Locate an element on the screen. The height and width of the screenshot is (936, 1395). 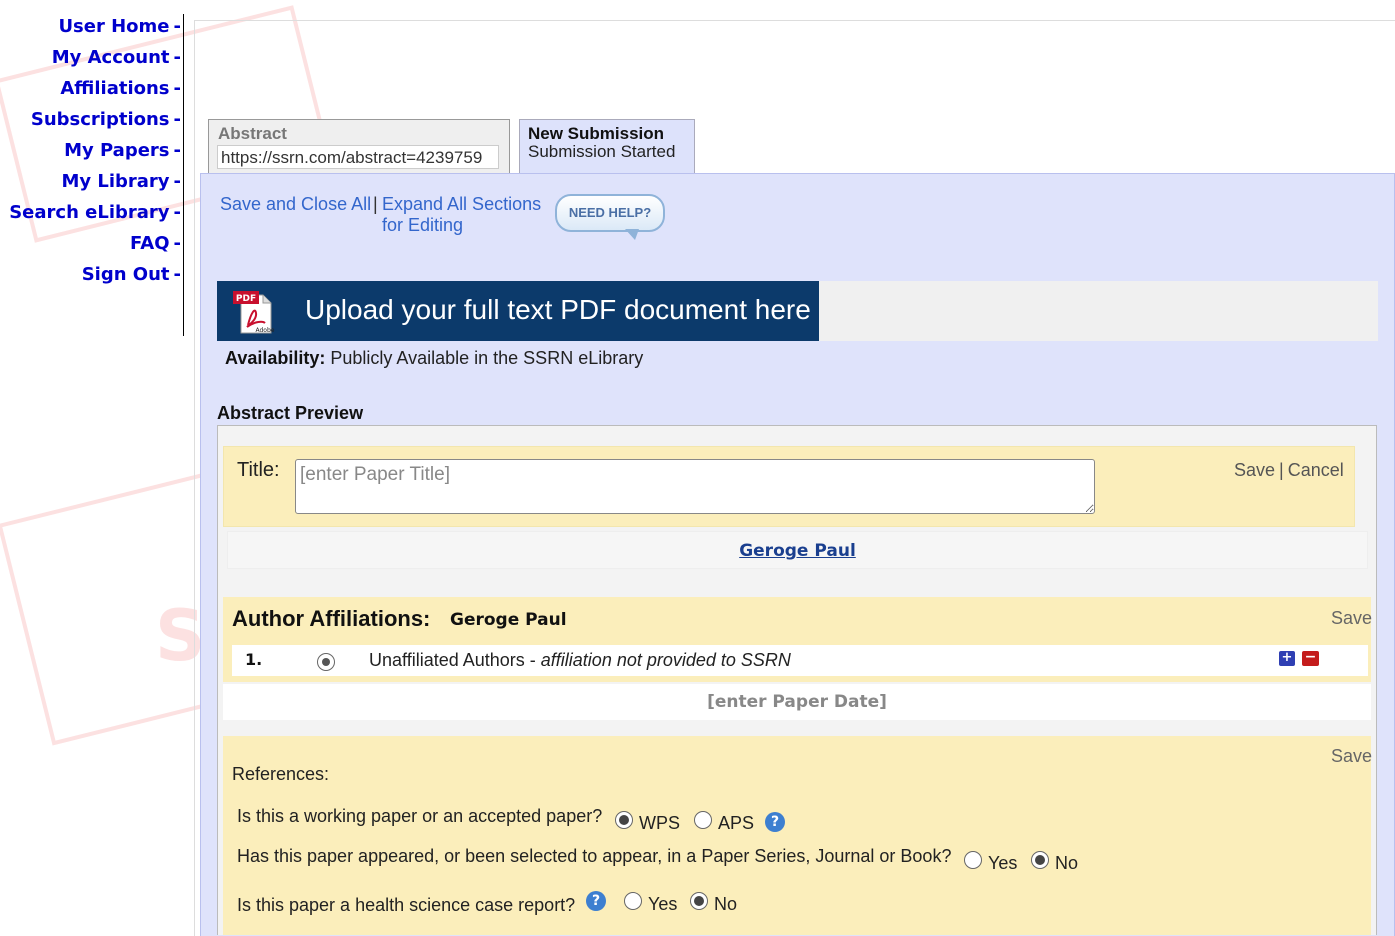
paper-title-input is located at coordinates (695, 486).